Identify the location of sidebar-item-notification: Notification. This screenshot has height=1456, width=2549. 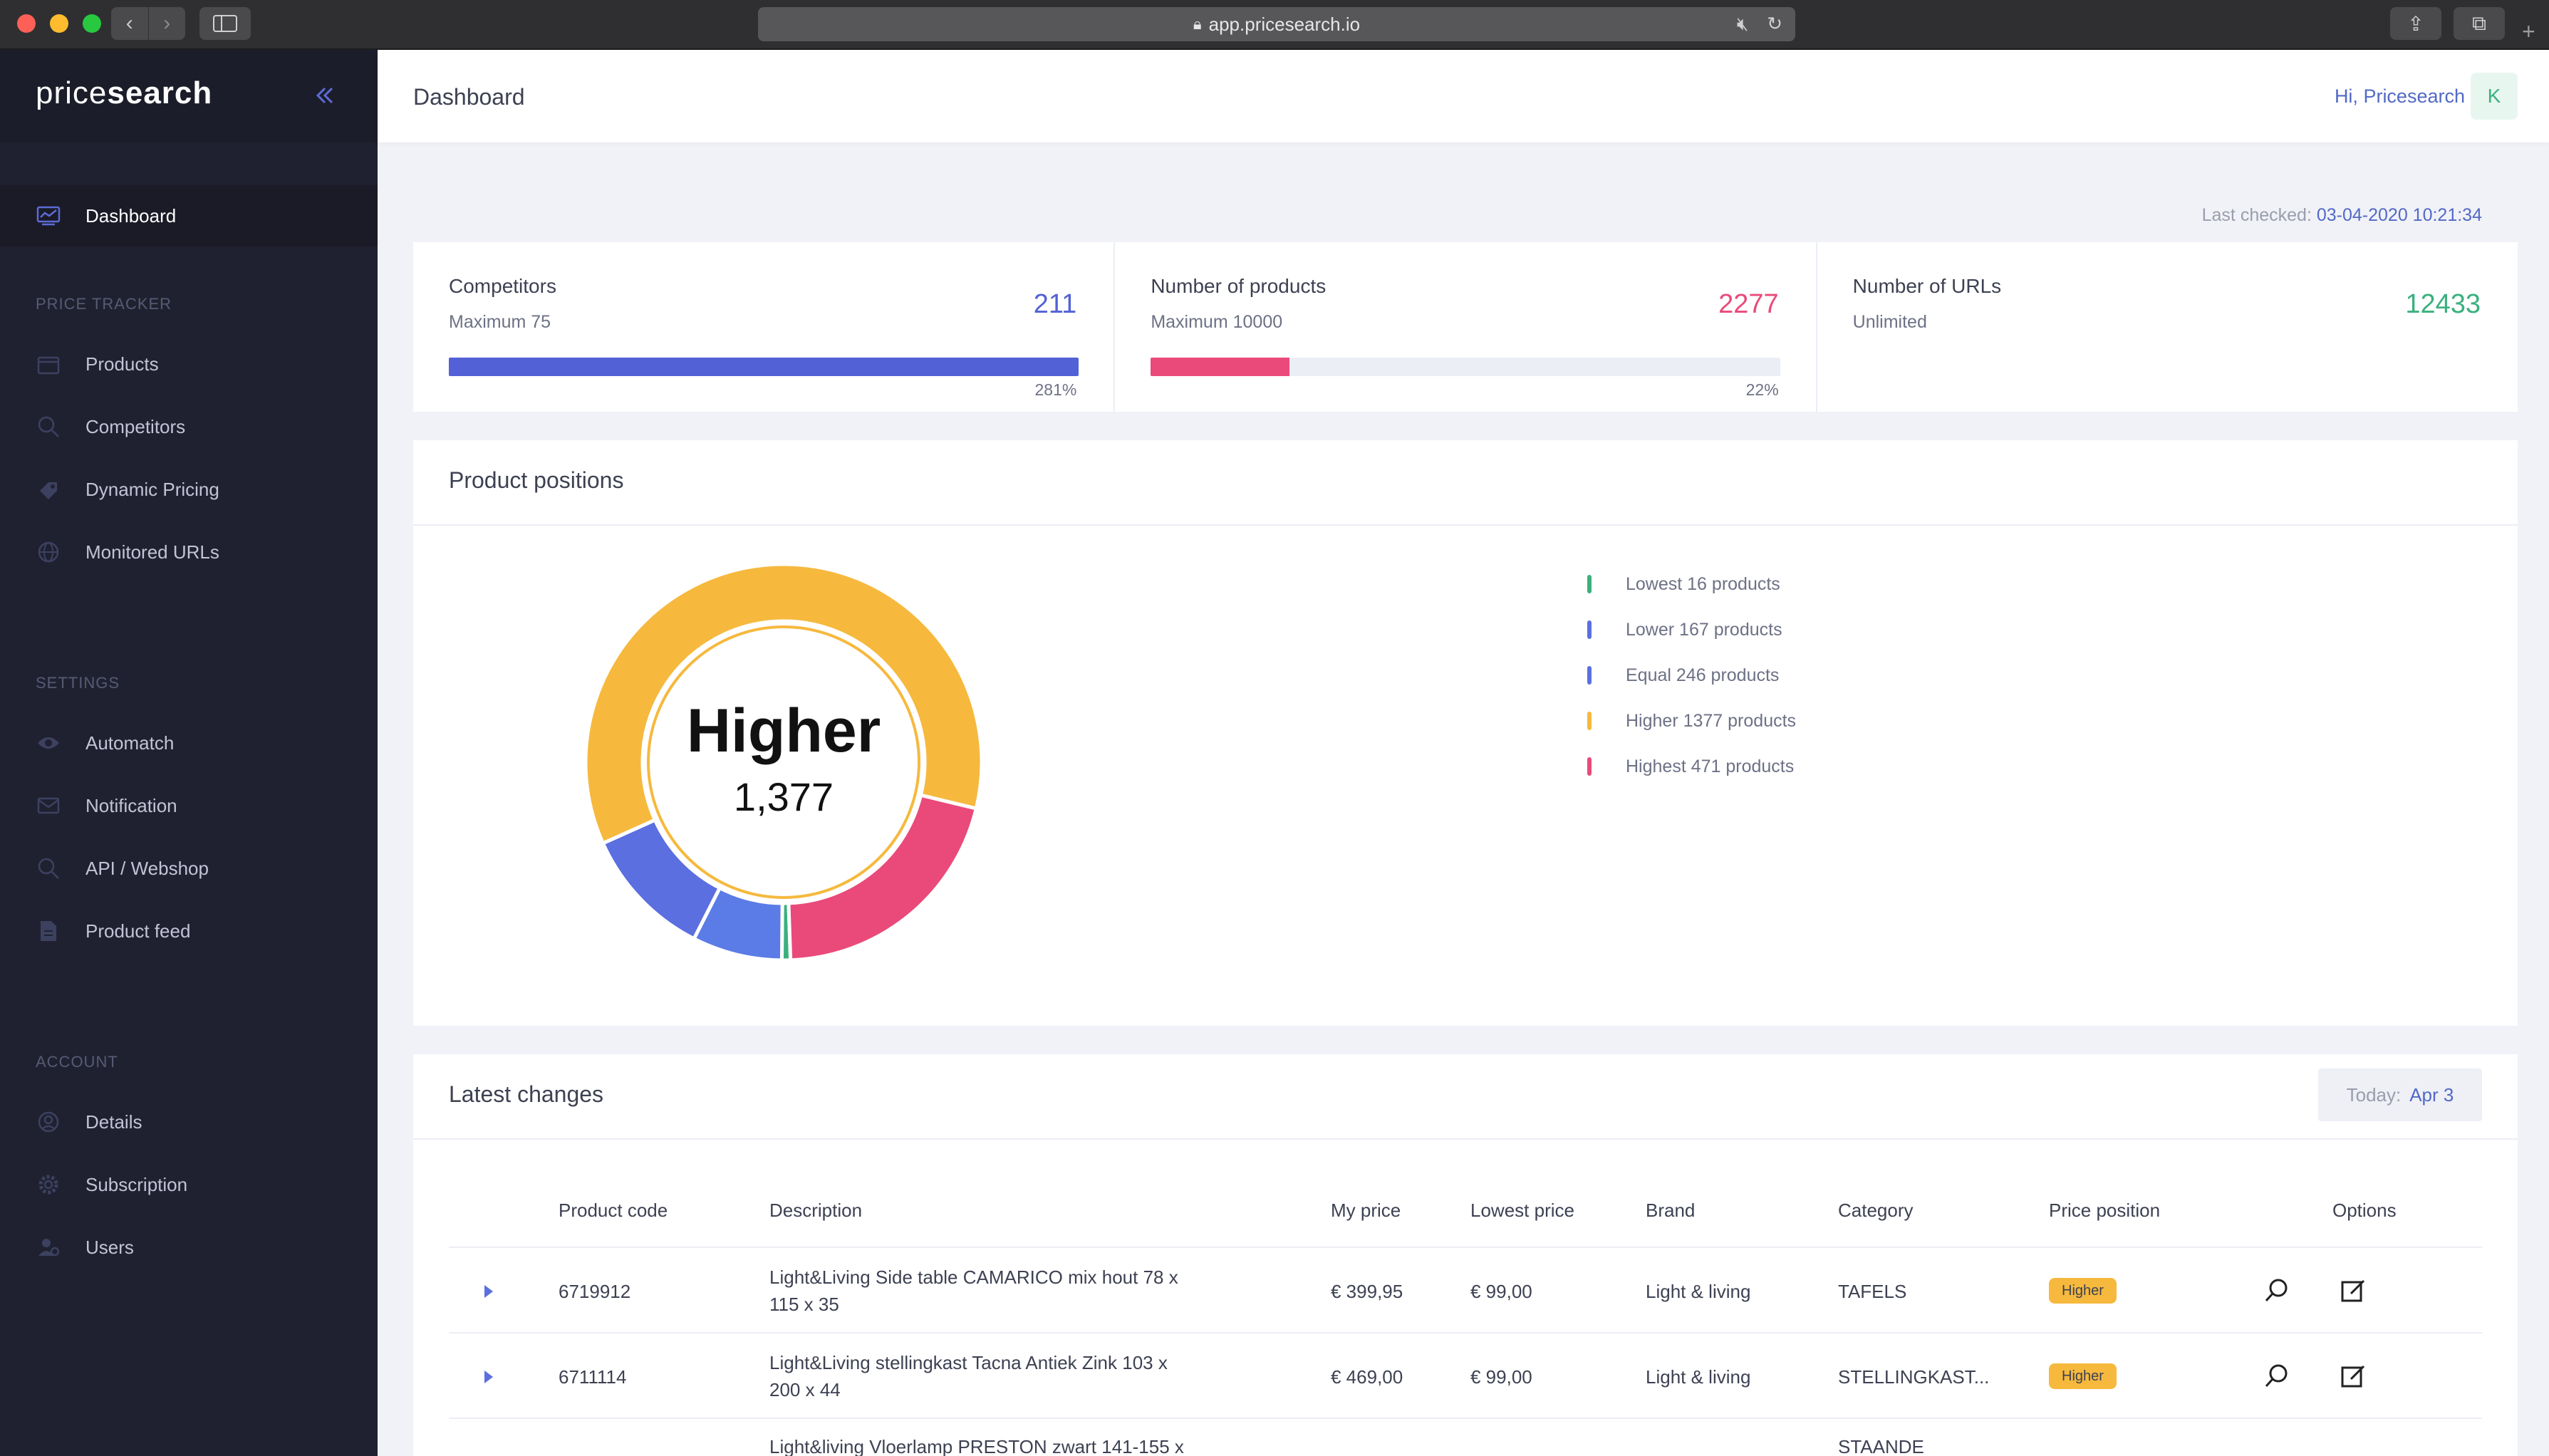
(189, 805).